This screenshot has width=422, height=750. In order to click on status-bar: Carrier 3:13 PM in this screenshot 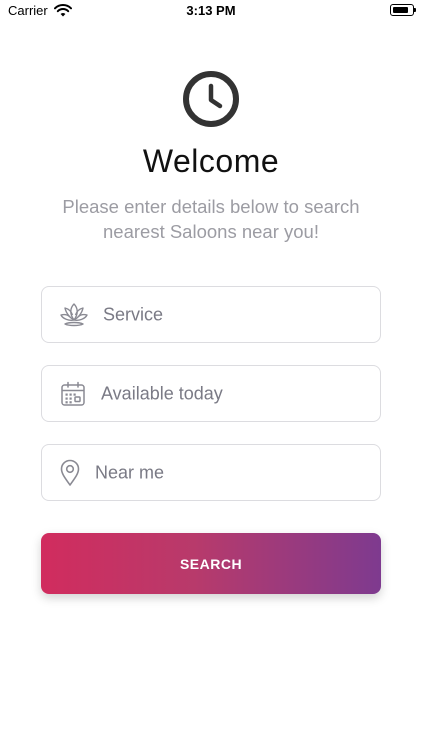, I will do `click(211, 12)`.